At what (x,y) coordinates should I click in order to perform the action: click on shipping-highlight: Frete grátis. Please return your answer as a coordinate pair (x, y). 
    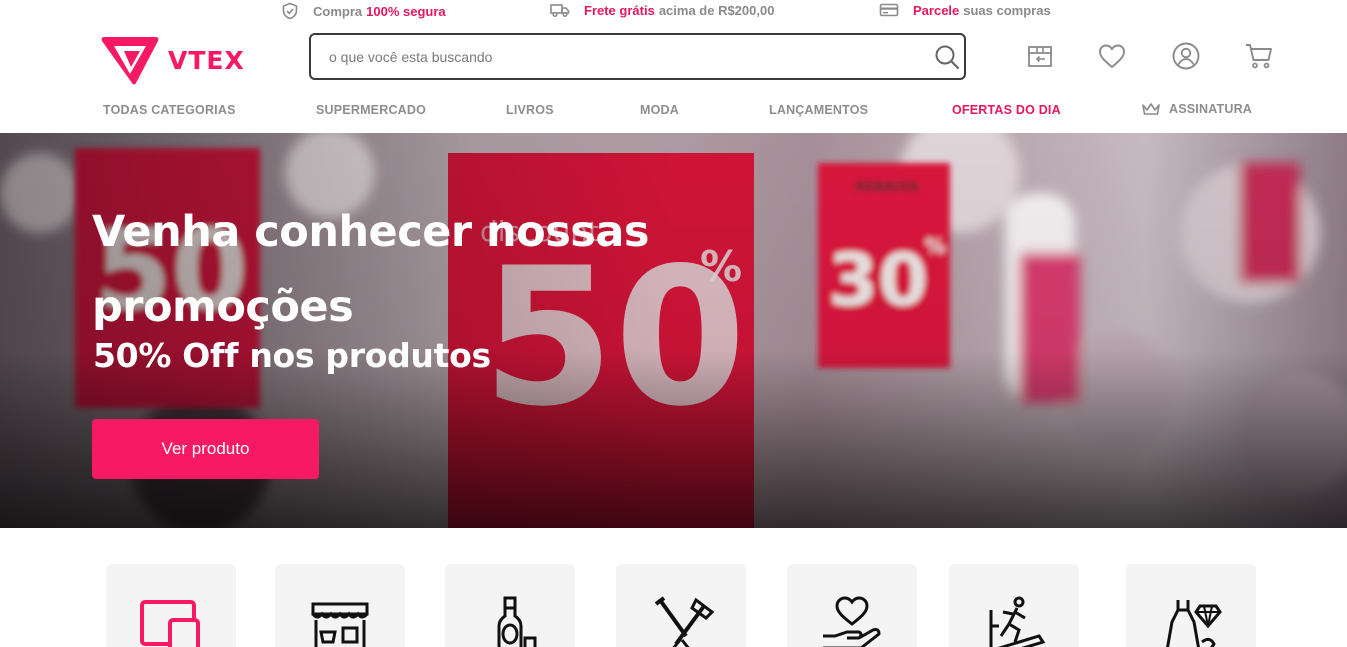
    Looking at the image, I should click on (619, 10).